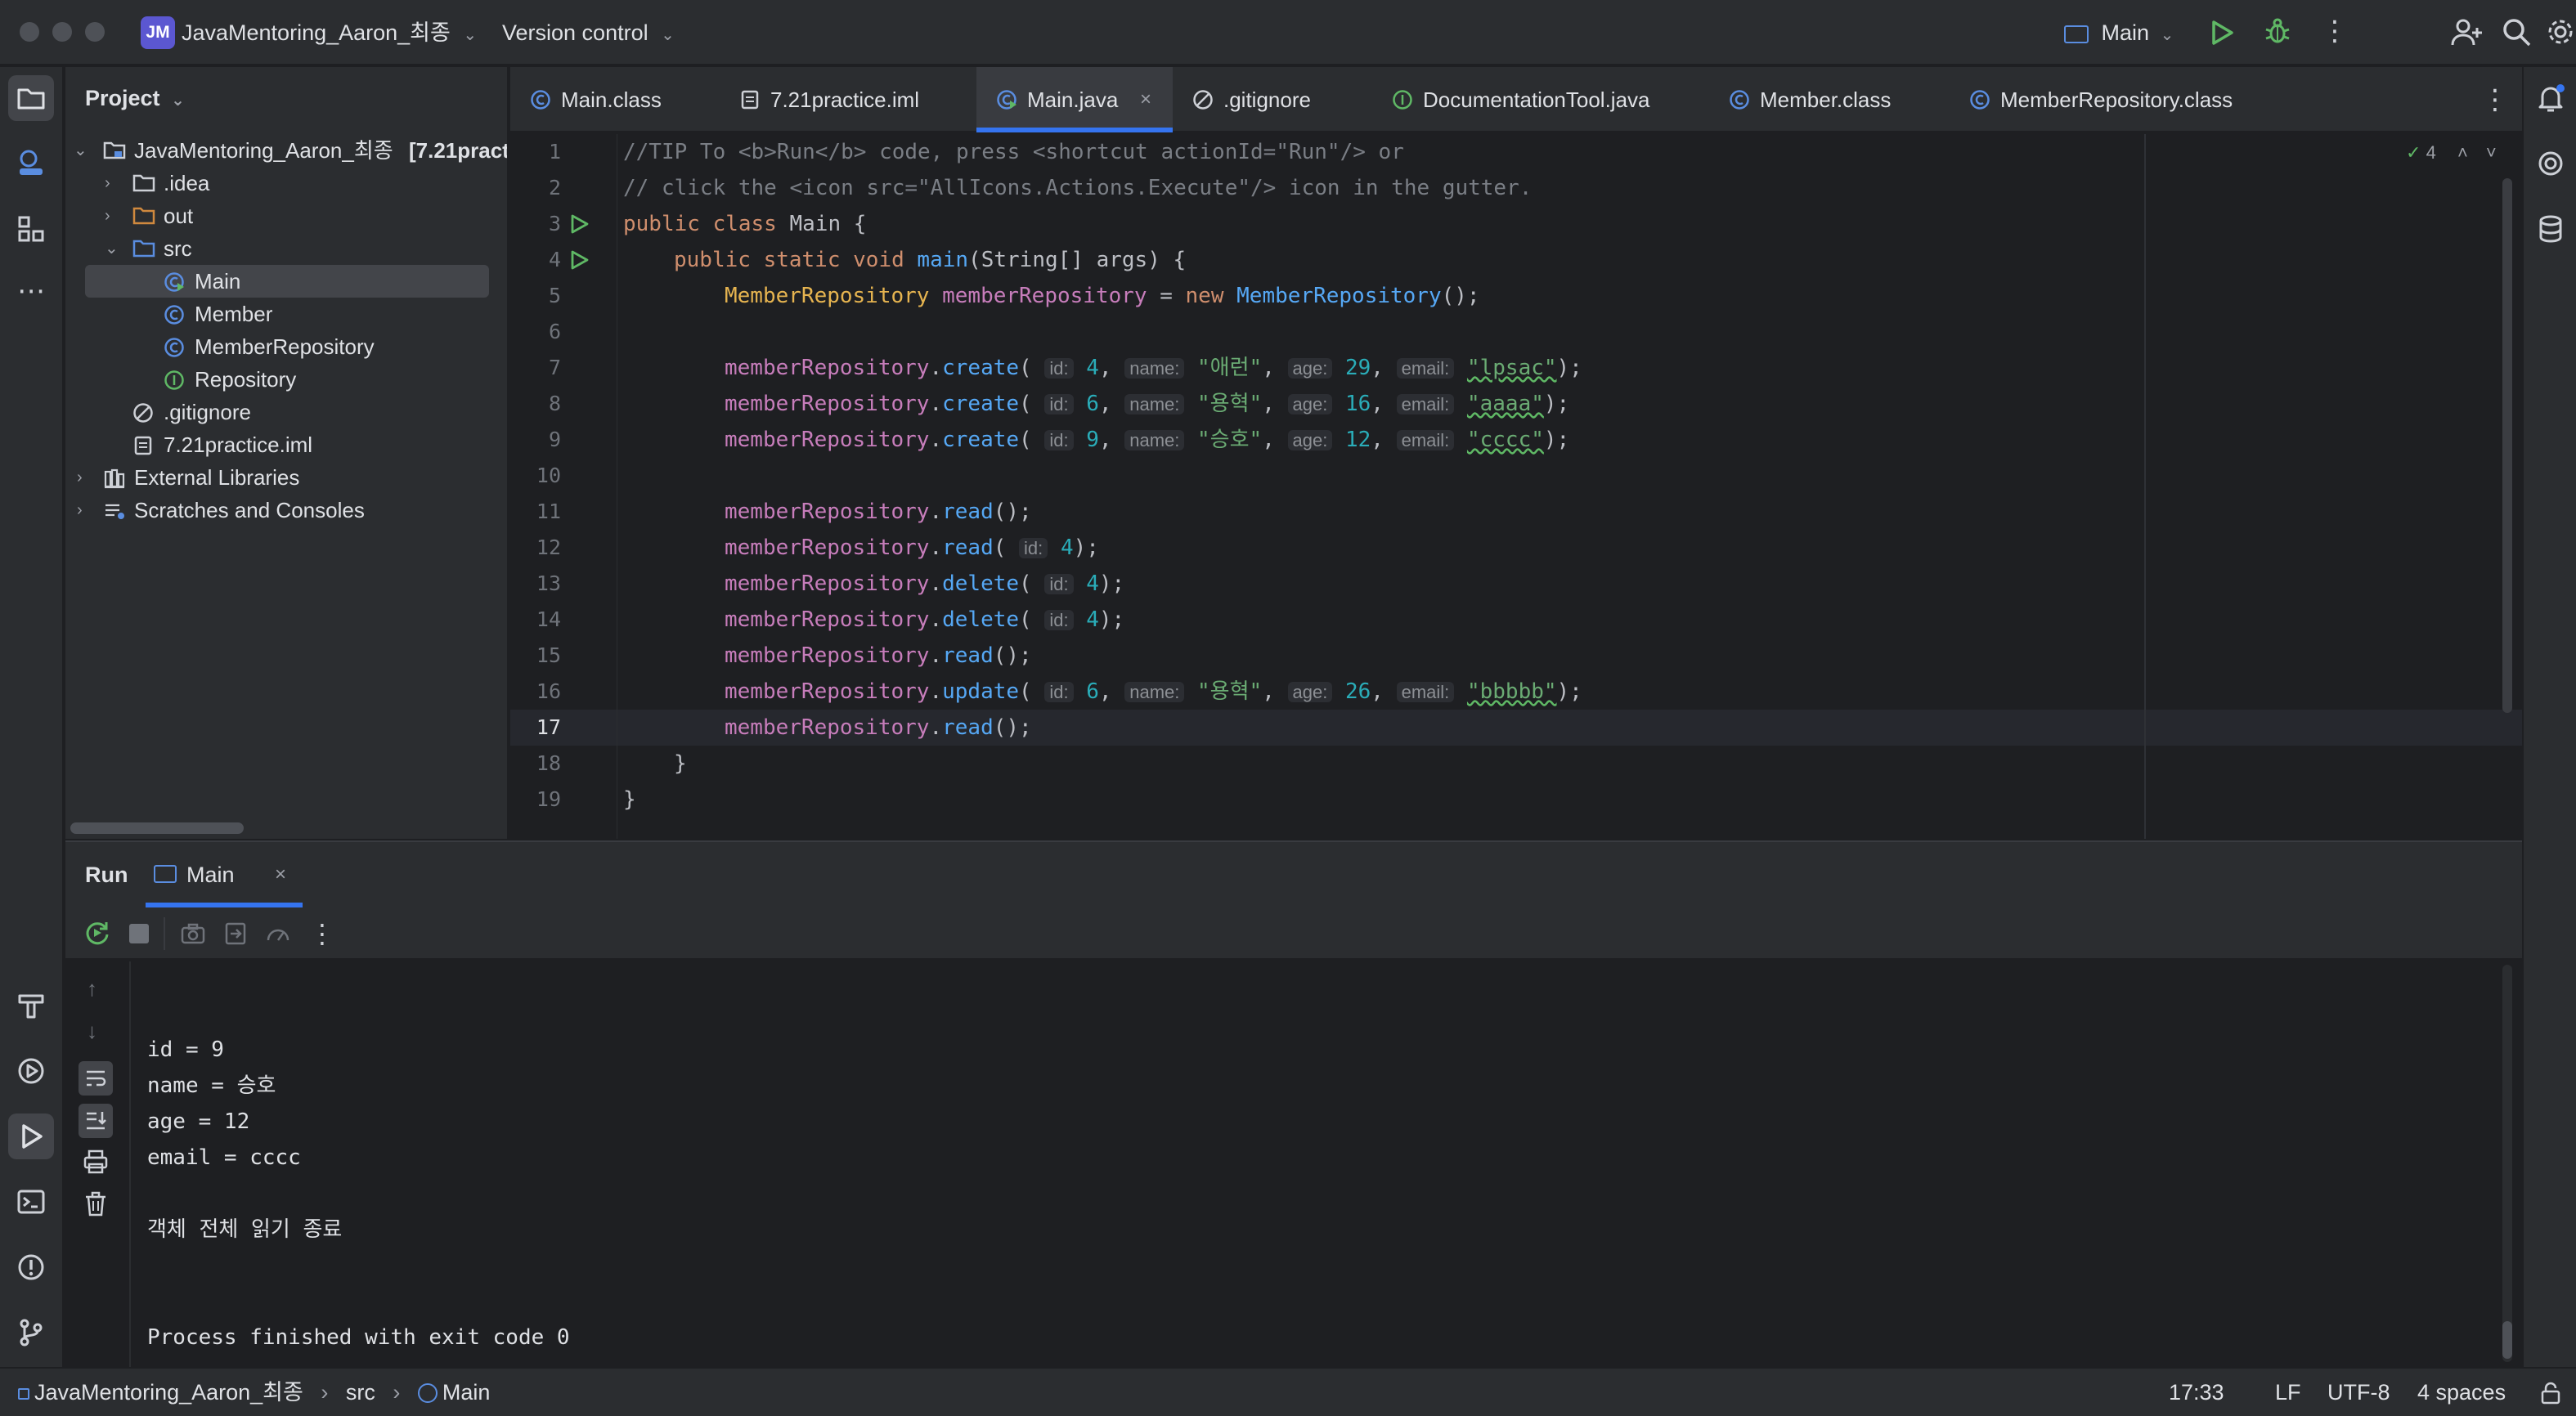  I want to click on tree-item-module-root: ⌄ JavaMentoring_Aaron_최종 [7.21pract, so click(286, 151).